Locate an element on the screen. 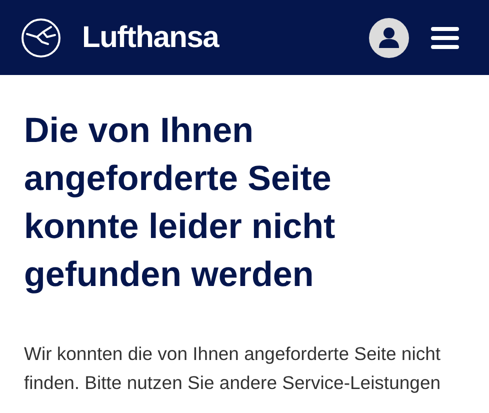  bird-logo-icon is located at coordinates (41, 38).